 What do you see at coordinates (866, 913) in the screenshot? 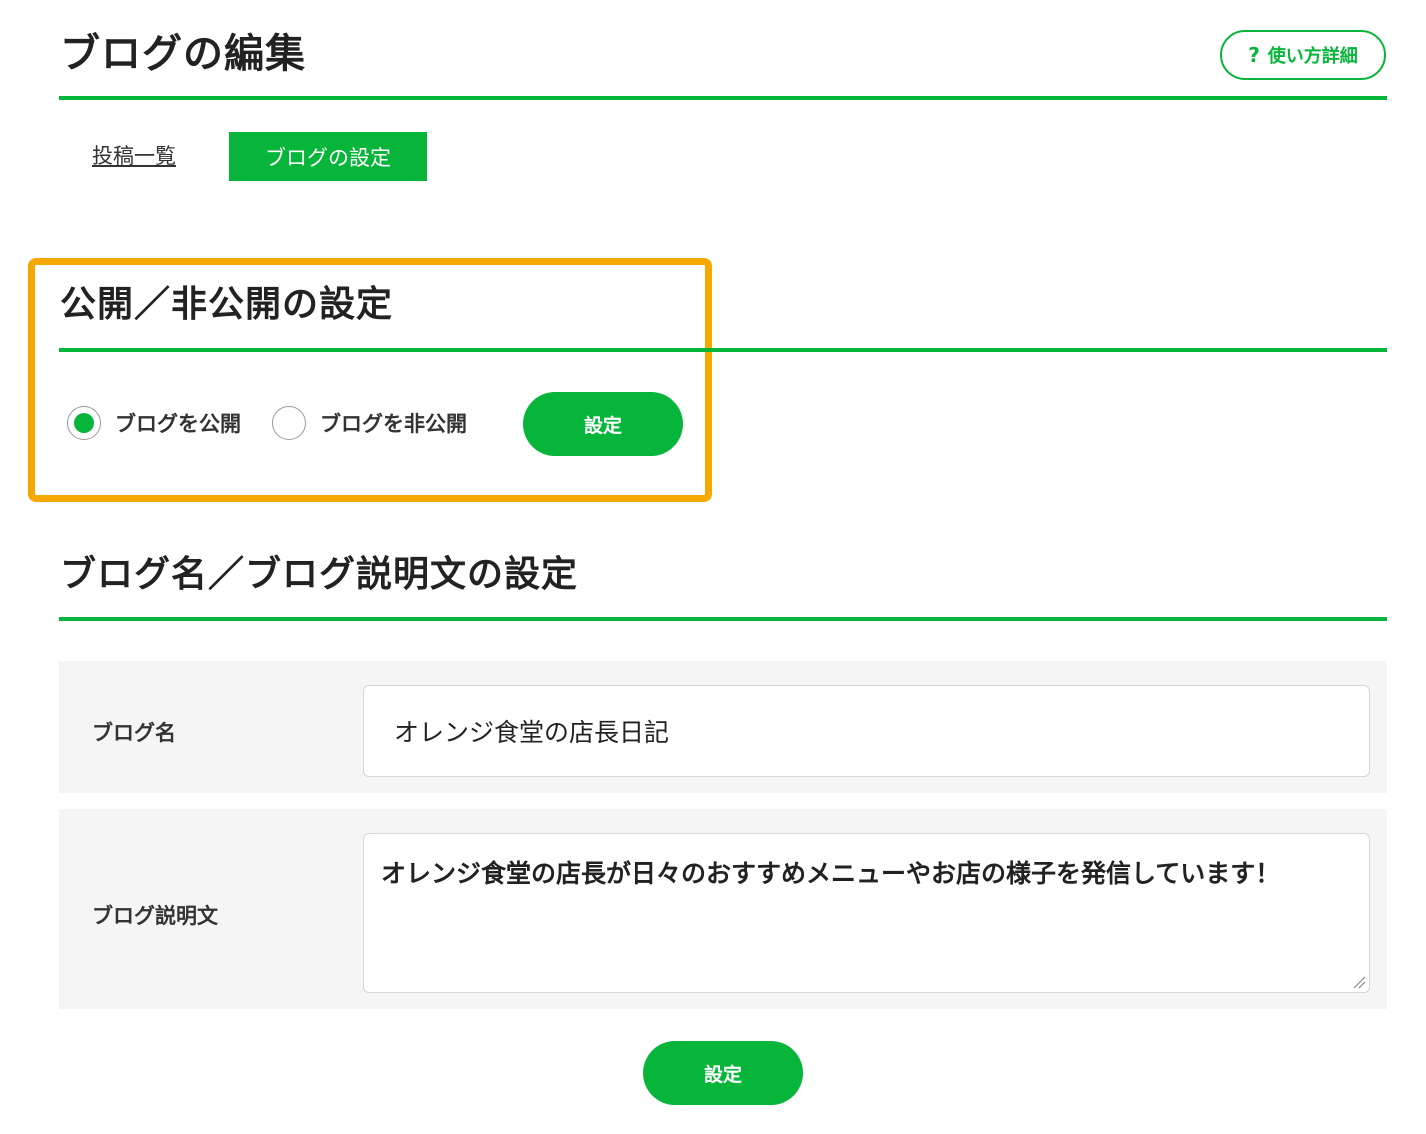
I see `blog-description-textarea: オレンジ食堂の店長が日々のおすすめメニューやお店の様子を発信しています！` at bounding box center [866, 913].